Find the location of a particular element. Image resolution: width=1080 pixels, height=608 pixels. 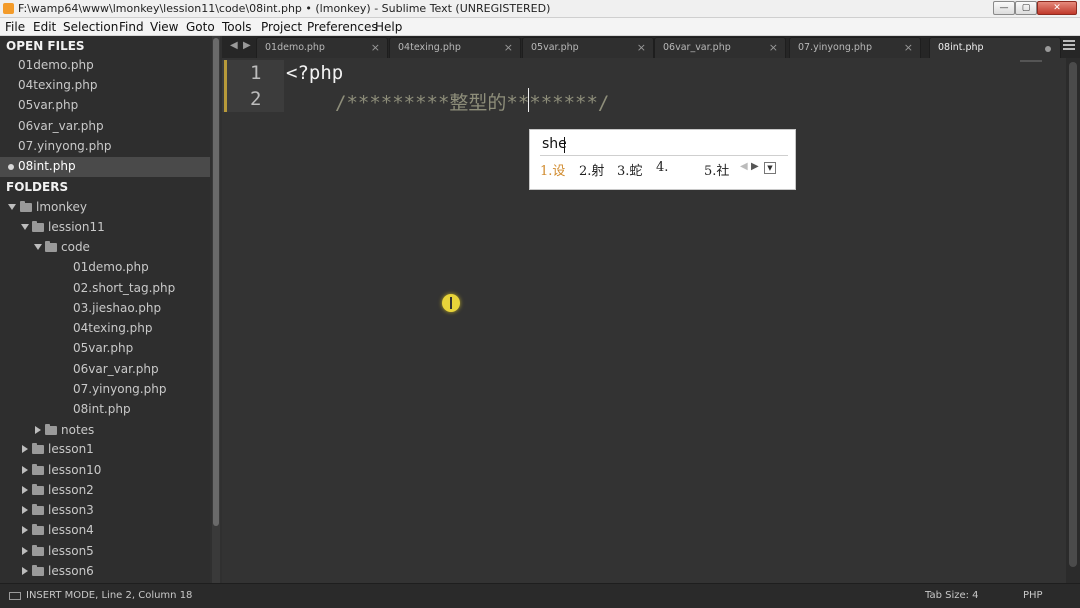

tab-06var_var: 06var_var.php × is located at coordinates (720, 47).